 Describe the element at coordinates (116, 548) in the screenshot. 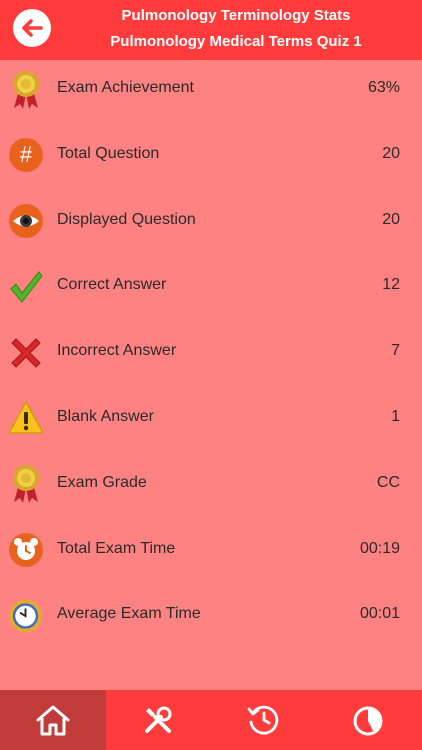

I see `stat-label: Total Exam Time` at that location.